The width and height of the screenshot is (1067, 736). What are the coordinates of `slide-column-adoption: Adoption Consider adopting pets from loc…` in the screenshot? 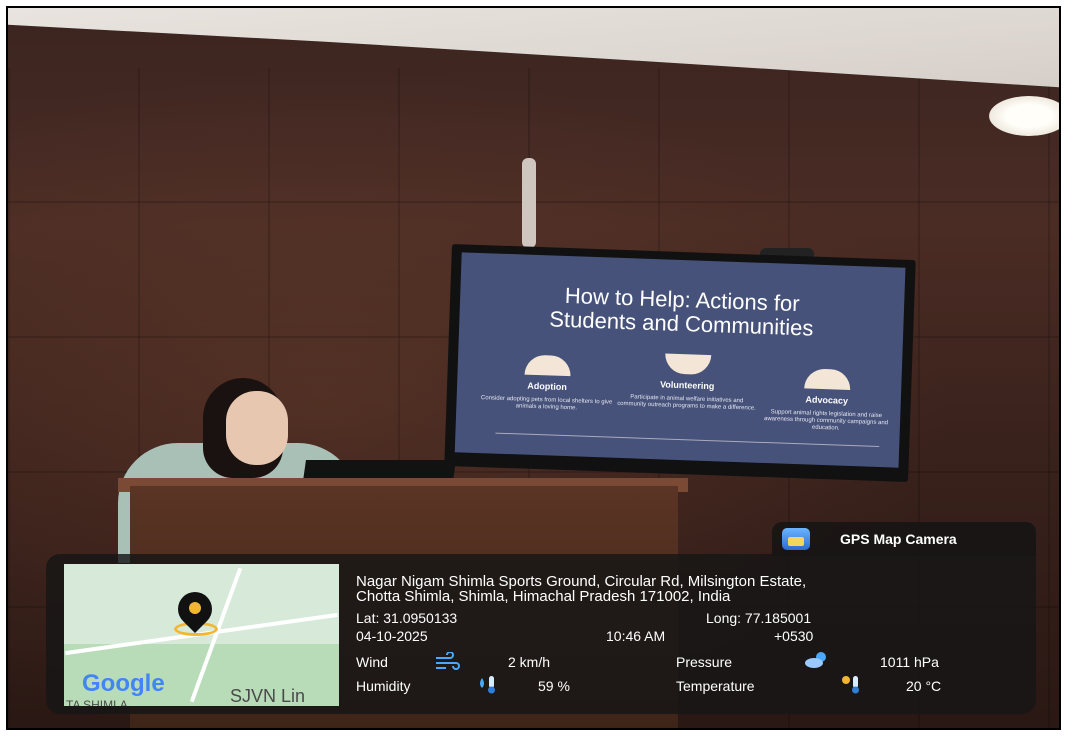 It's located at (547, 383).